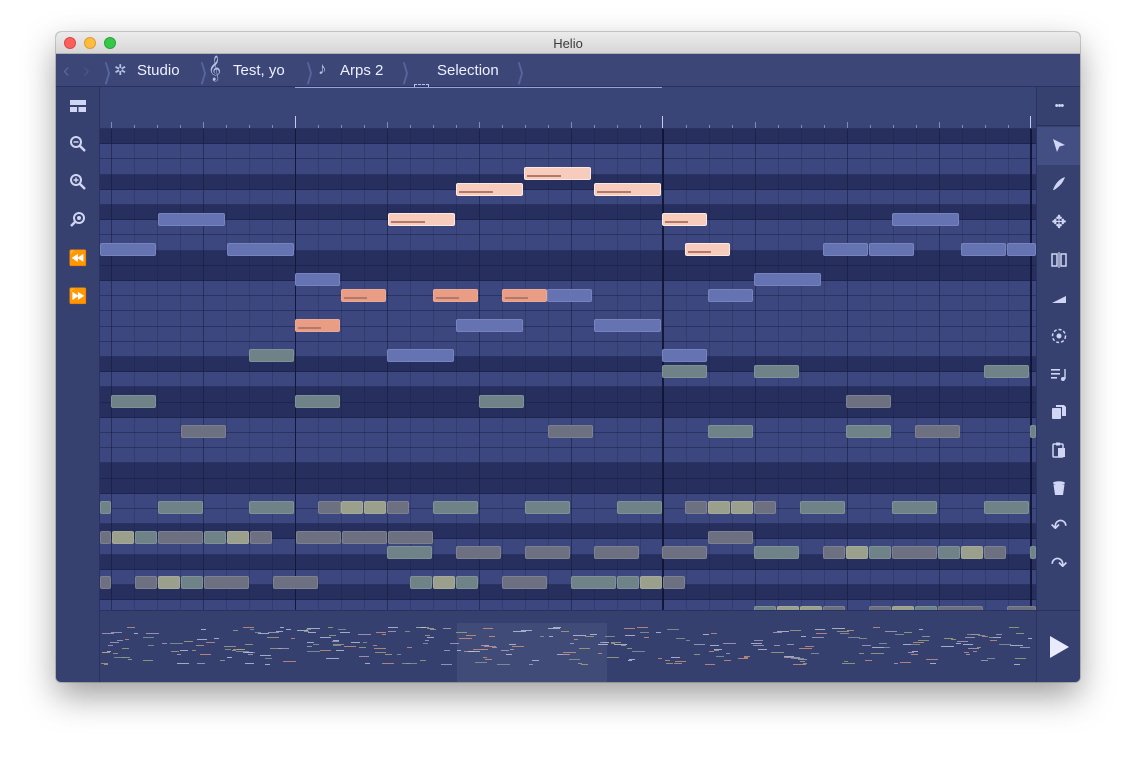  I want to click on timeline-ruler, so click(568, 108).